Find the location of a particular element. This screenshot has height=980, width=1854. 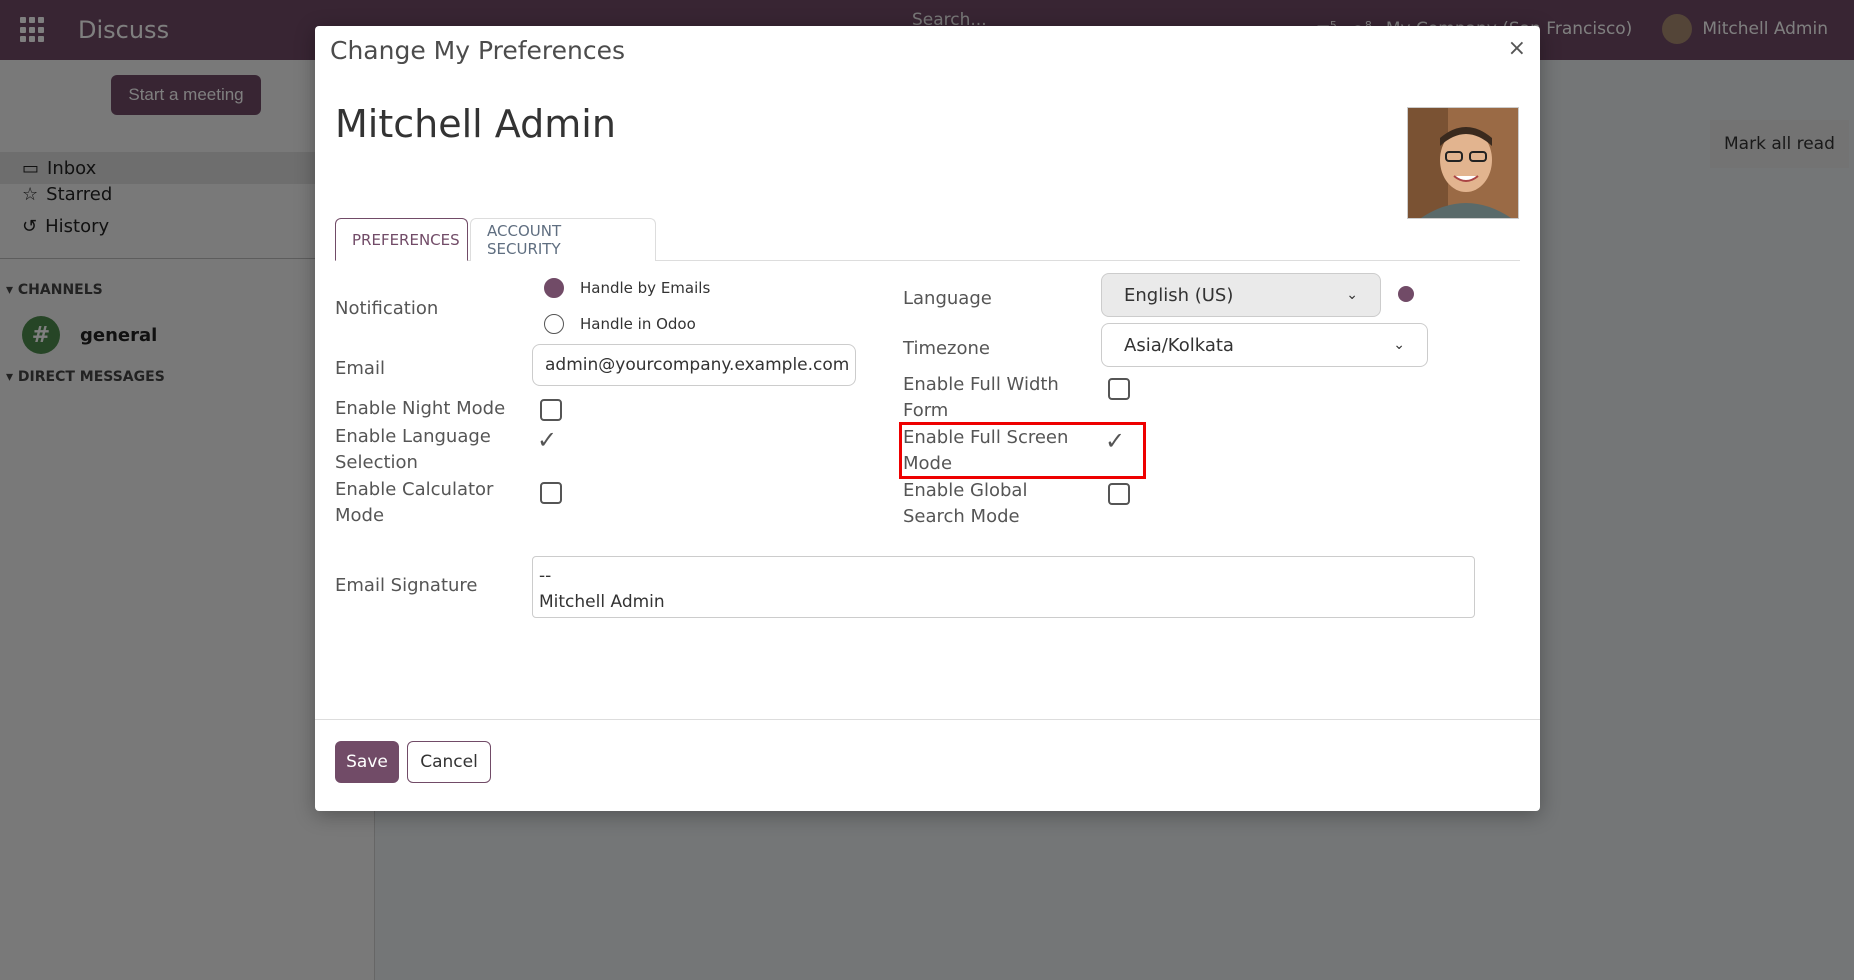

radio-selected-icon is located at coordinates (554, 288).